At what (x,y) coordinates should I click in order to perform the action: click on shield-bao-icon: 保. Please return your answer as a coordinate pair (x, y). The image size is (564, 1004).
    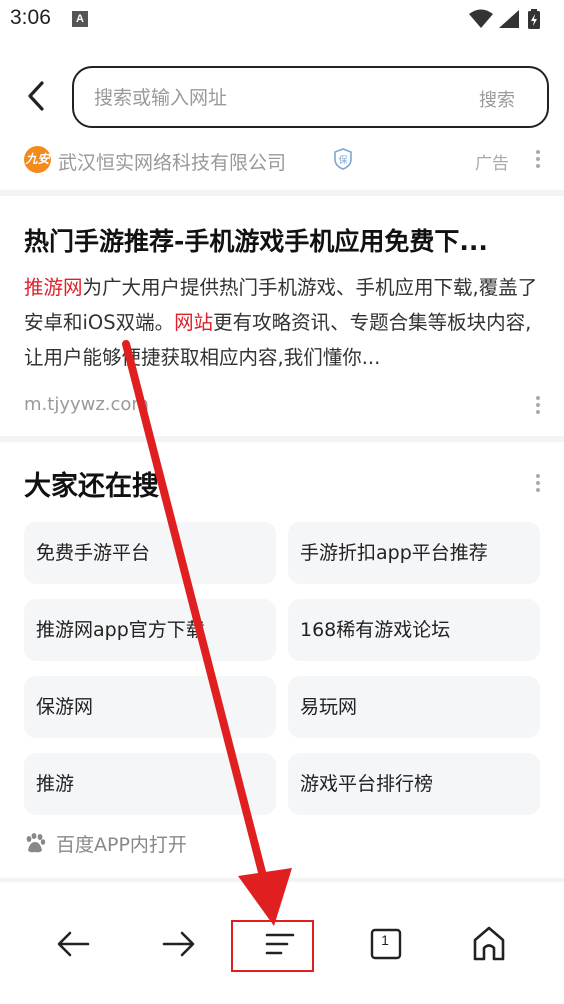
    Looking at the image, I should click on (343, 159).